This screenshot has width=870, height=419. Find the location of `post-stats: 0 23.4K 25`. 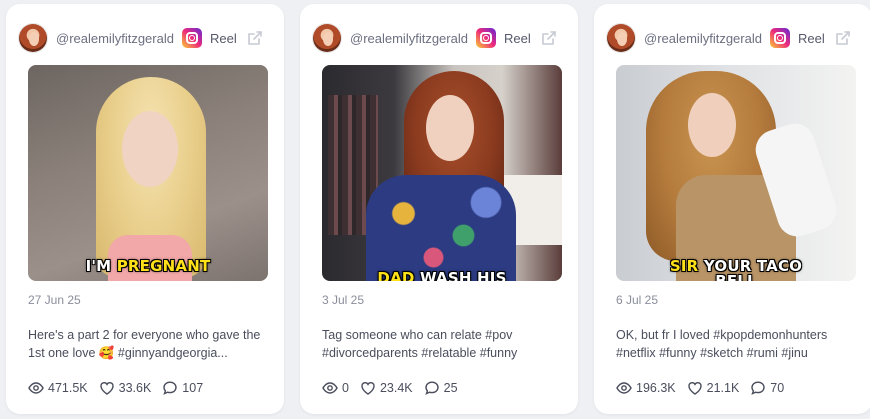

post-stats: 0 23.4K 25 is located at coordinates (395, 388).